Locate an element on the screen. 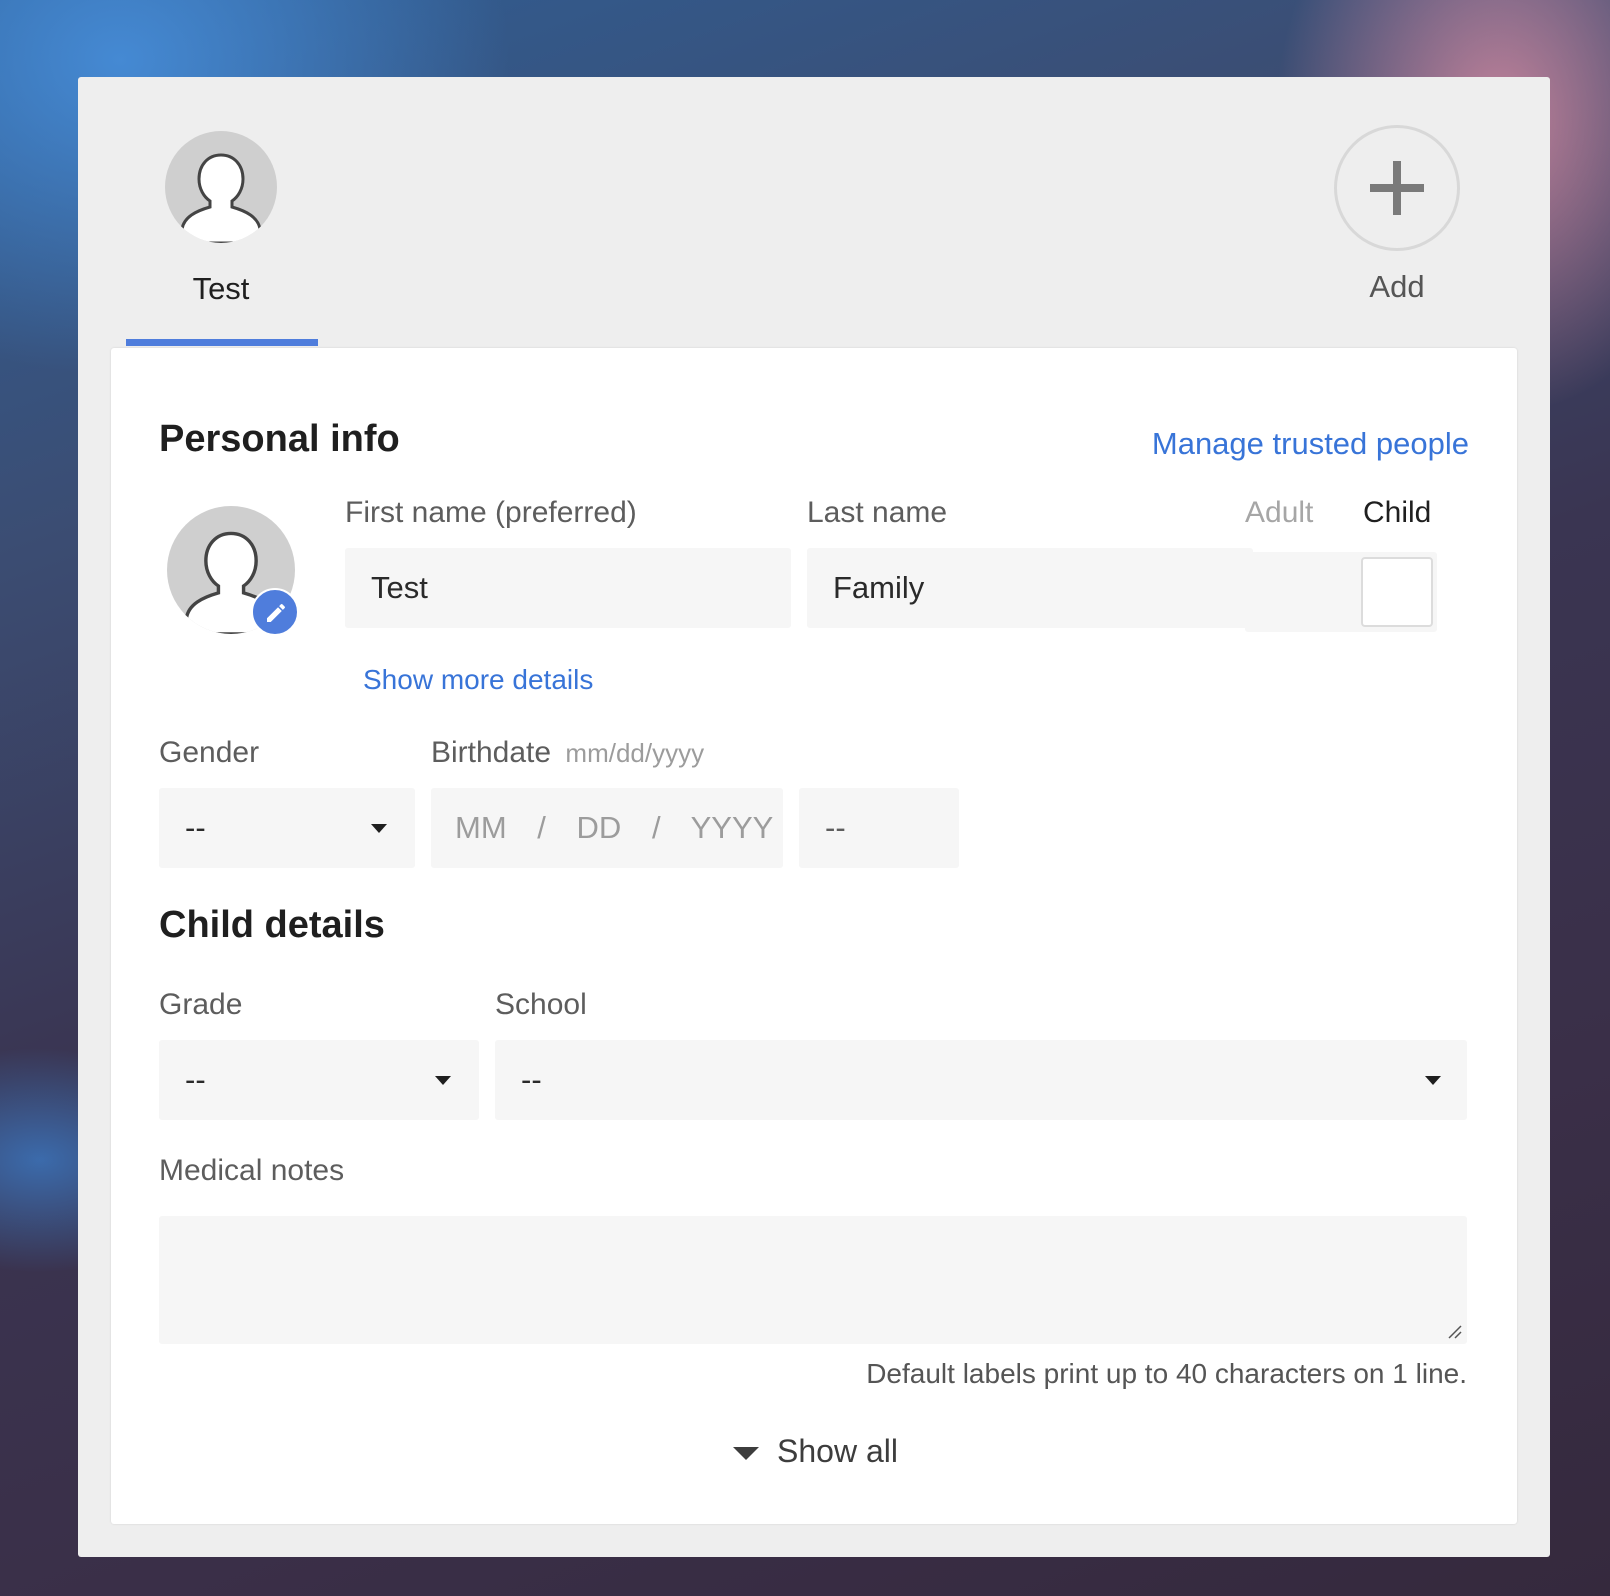  edit-photo-button is located at coordinates (275, 612).